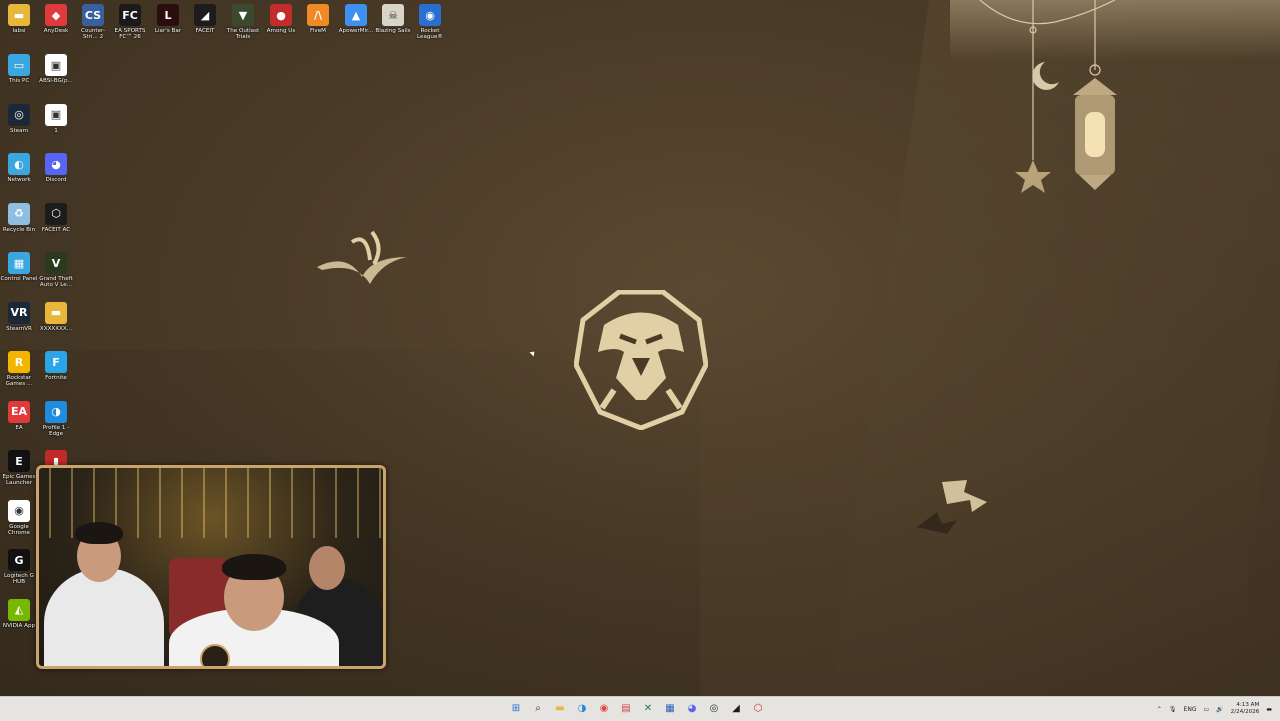 This screenshot has width=1280, height=721. I want to click on file-explorer-button: ▬, so click(560, 708).